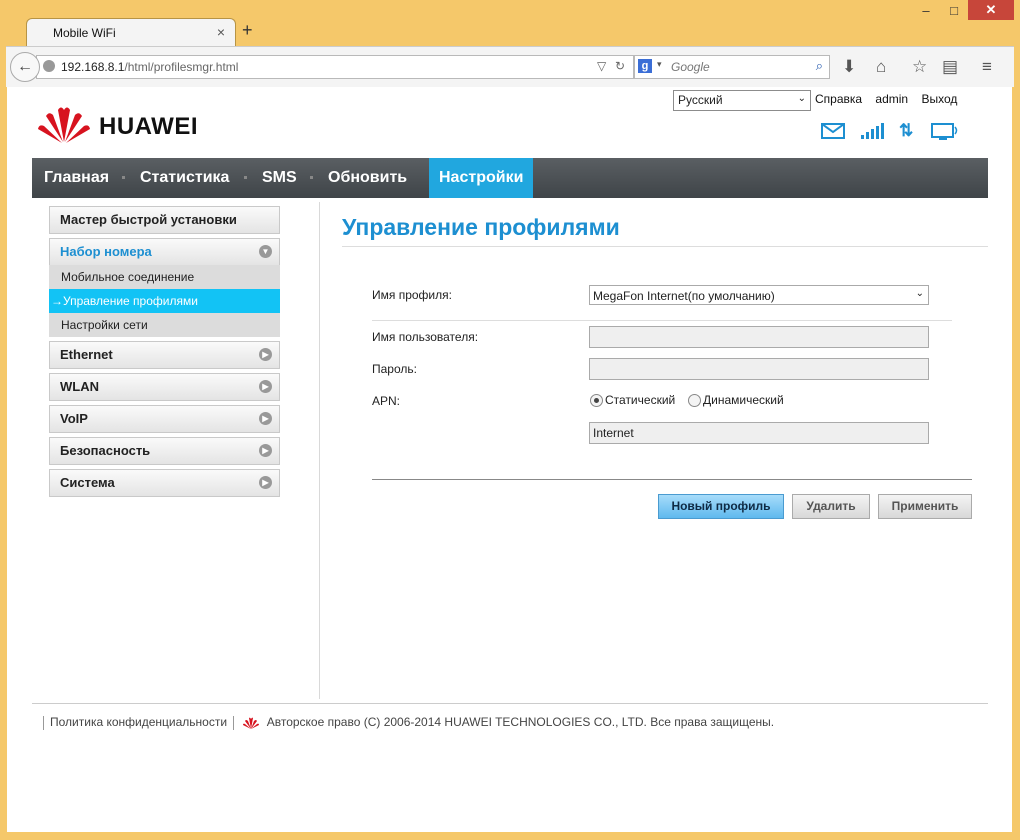 Image resolution: width=1020 pixels, height=840 pixels. I want to click on back-button: ←, so click(25, 67).